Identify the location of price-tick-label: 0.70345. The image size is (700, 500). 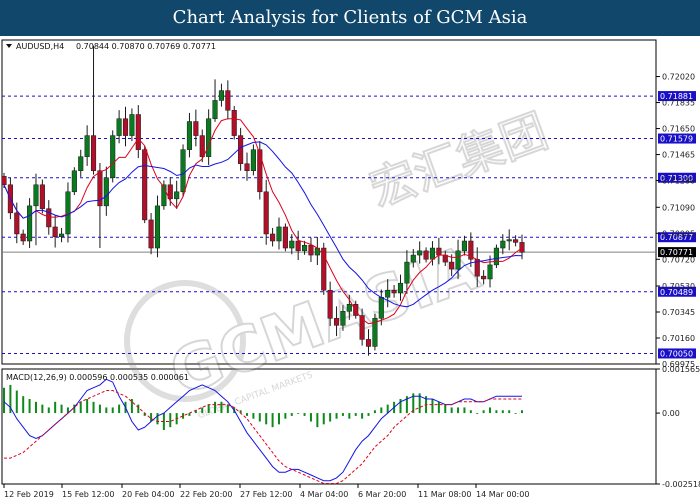
(678, 312).